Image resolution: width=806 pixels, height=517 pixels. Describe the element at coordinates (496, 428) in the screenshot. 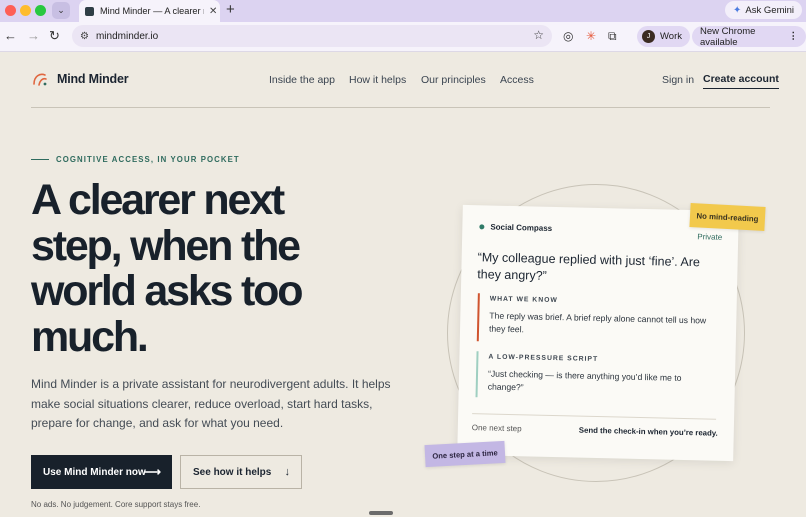

I see `card-footer-label: One next step` at that location.